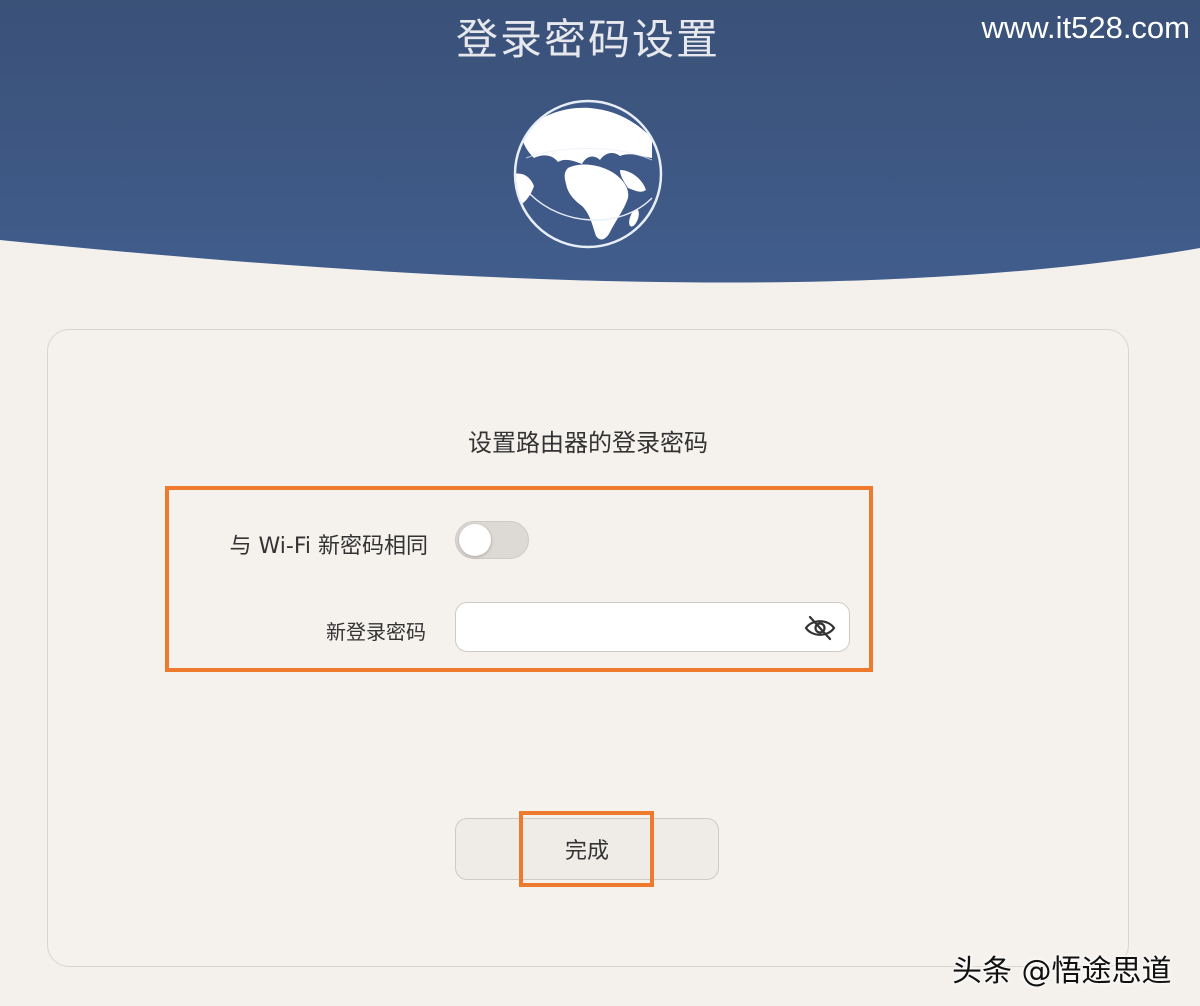 Image resolution: width=1200 pixels, height=1006 pixels. Describe the element at coordinates (492, 540) in the screenshot. I see `same-as-wifi-toggle` at that location.